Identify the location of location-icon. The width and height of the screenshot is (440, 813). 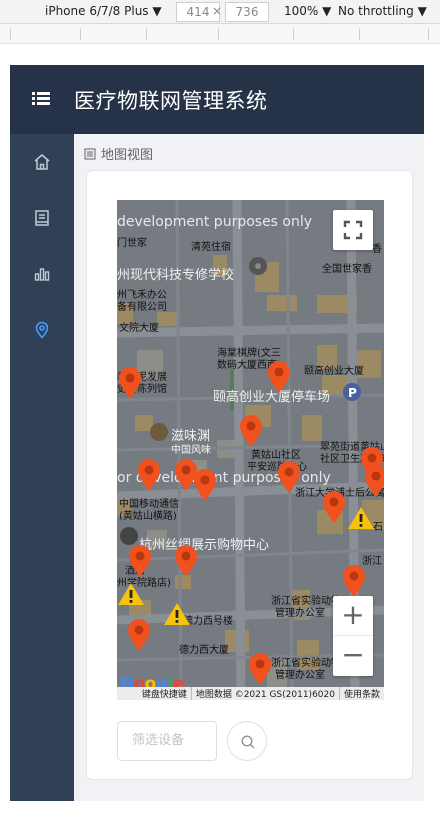
(42, 330).